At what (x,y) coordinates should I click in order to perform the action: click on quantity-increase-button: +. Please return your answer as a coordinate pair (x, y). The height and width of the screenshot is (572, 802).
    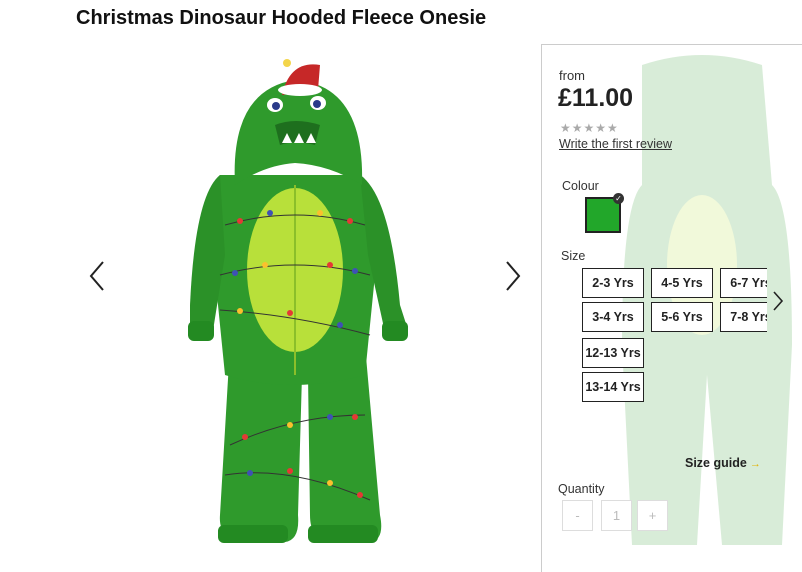
    Looking at the image, I should click on (652, 515).